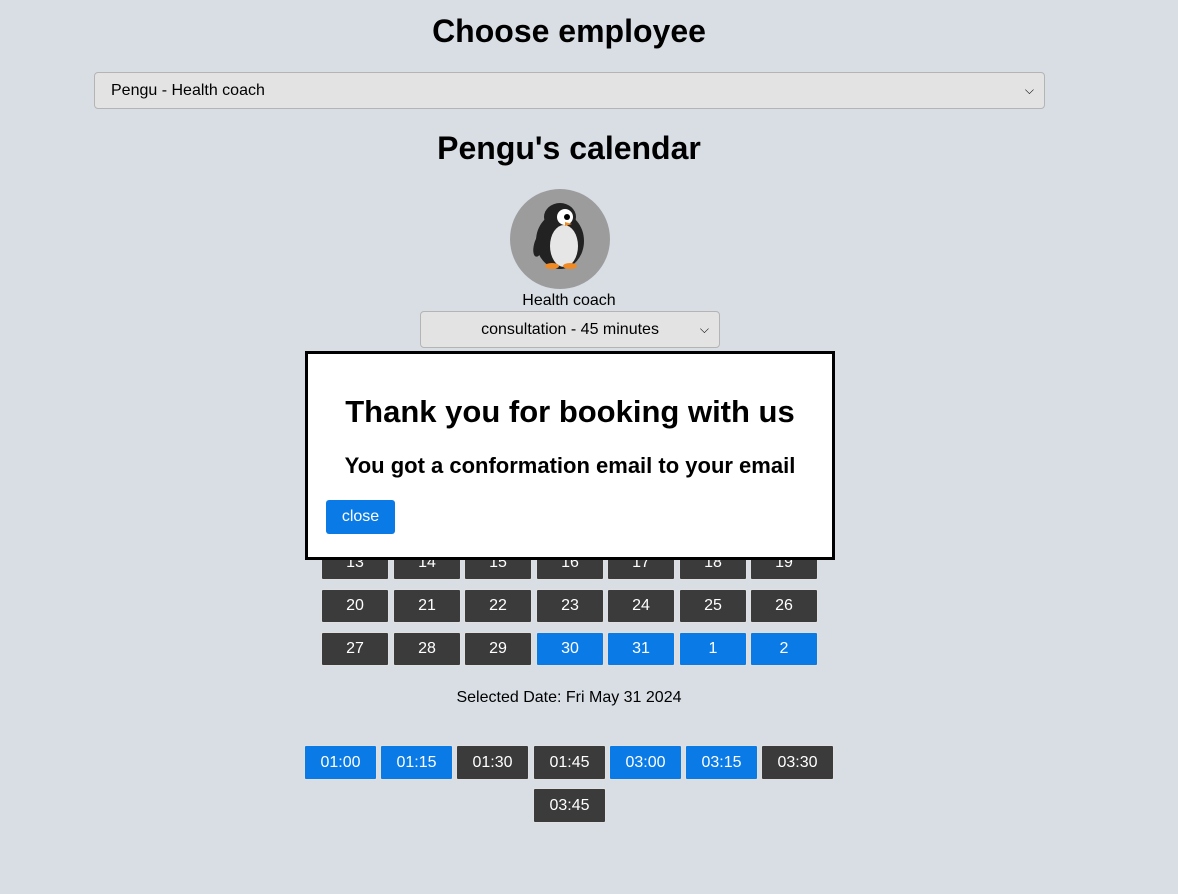 This screenshot has width=1178, height=894. I want to click on time-slot: 03:00, so click(645, 762).